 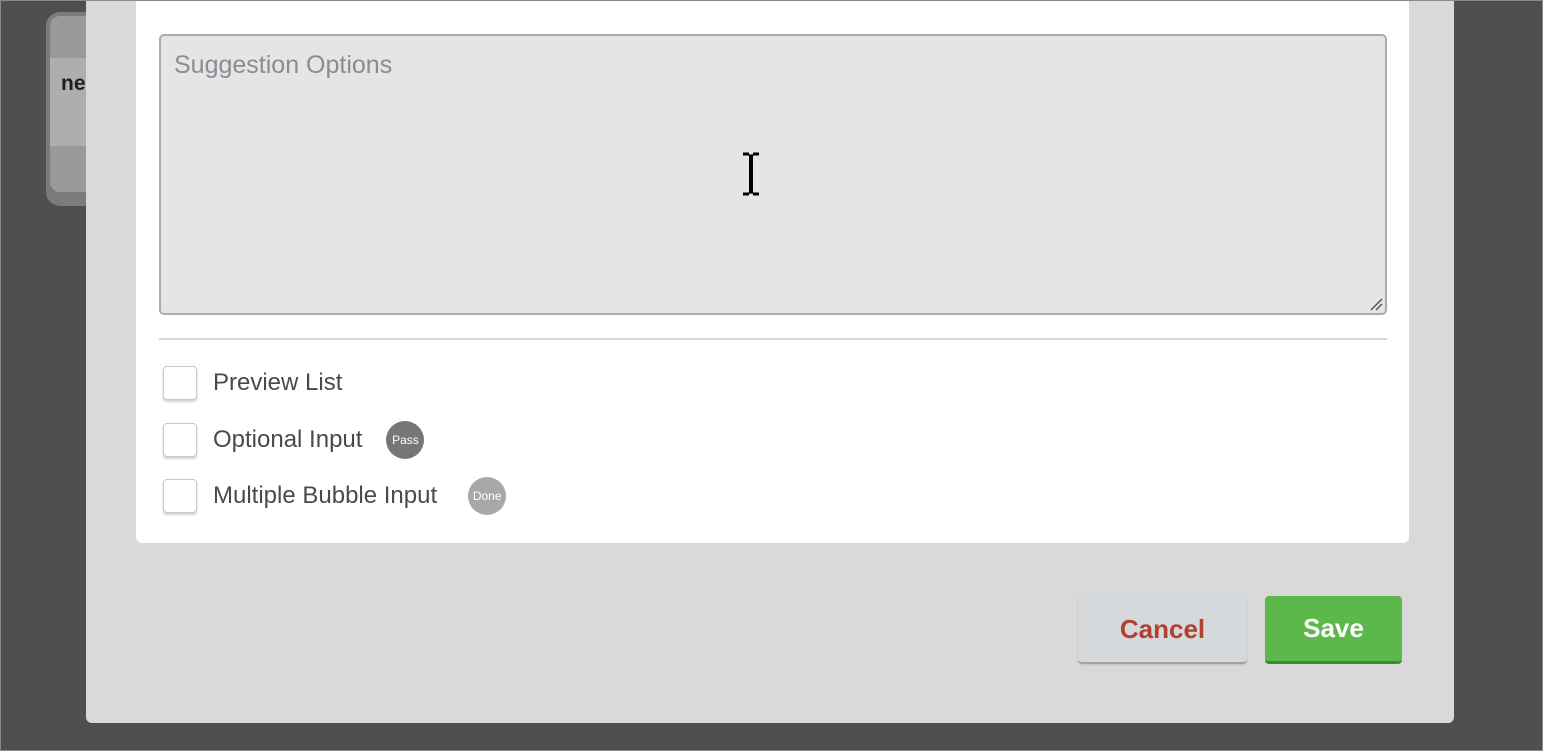 What do you see at coordinates (288, 439) in the screenshot?
I see `optional-input-label: Optional Input` at bounding box center [288, 439].